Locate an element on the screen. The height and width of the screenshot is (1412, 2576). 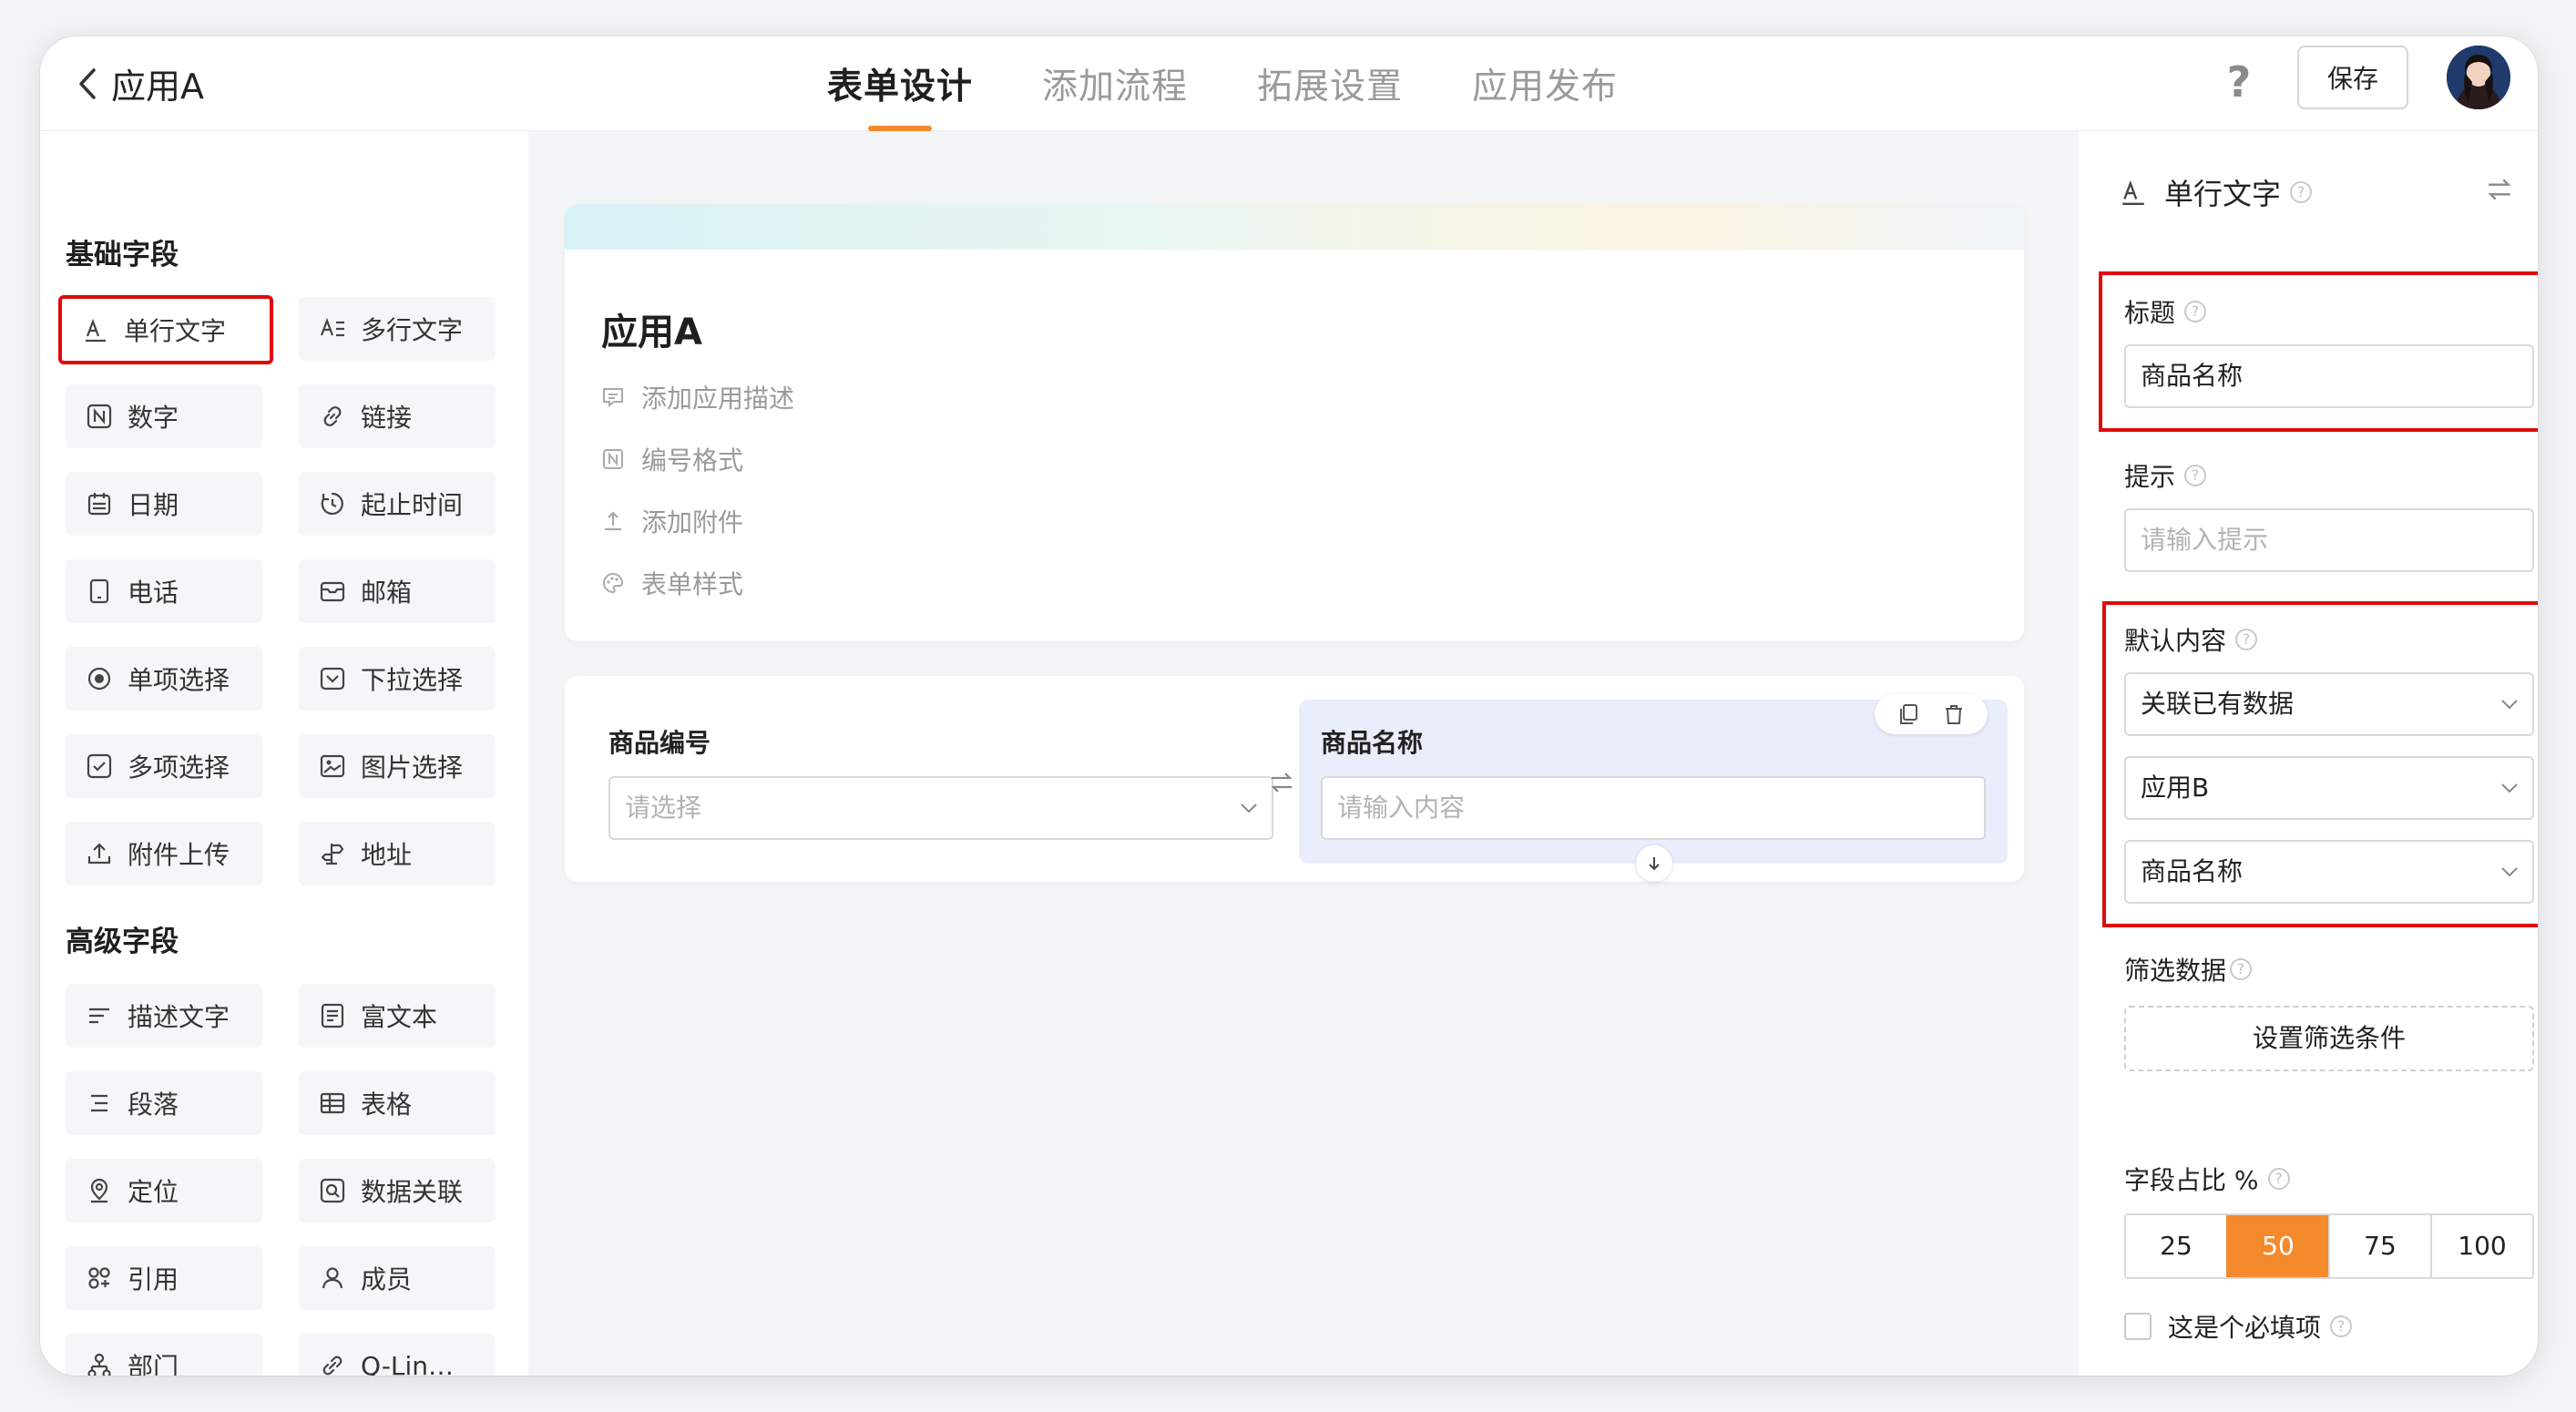
field-paragraph: 段落 is located at coordinates (164, 1103).